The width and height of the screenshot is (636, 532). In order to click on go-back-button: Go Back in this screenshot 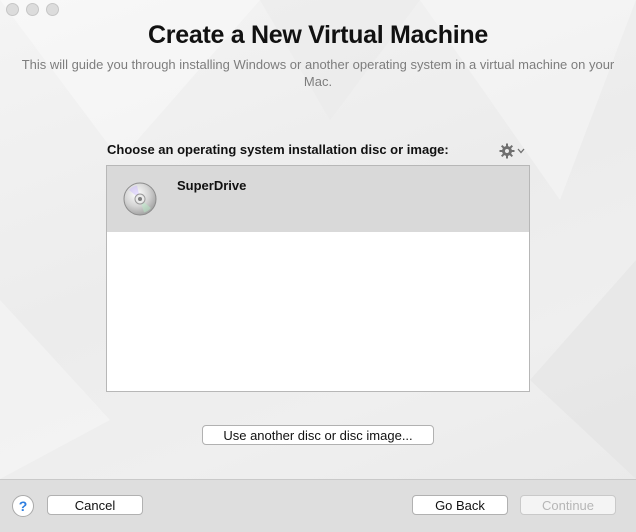, I will do `click(460, 505)`.